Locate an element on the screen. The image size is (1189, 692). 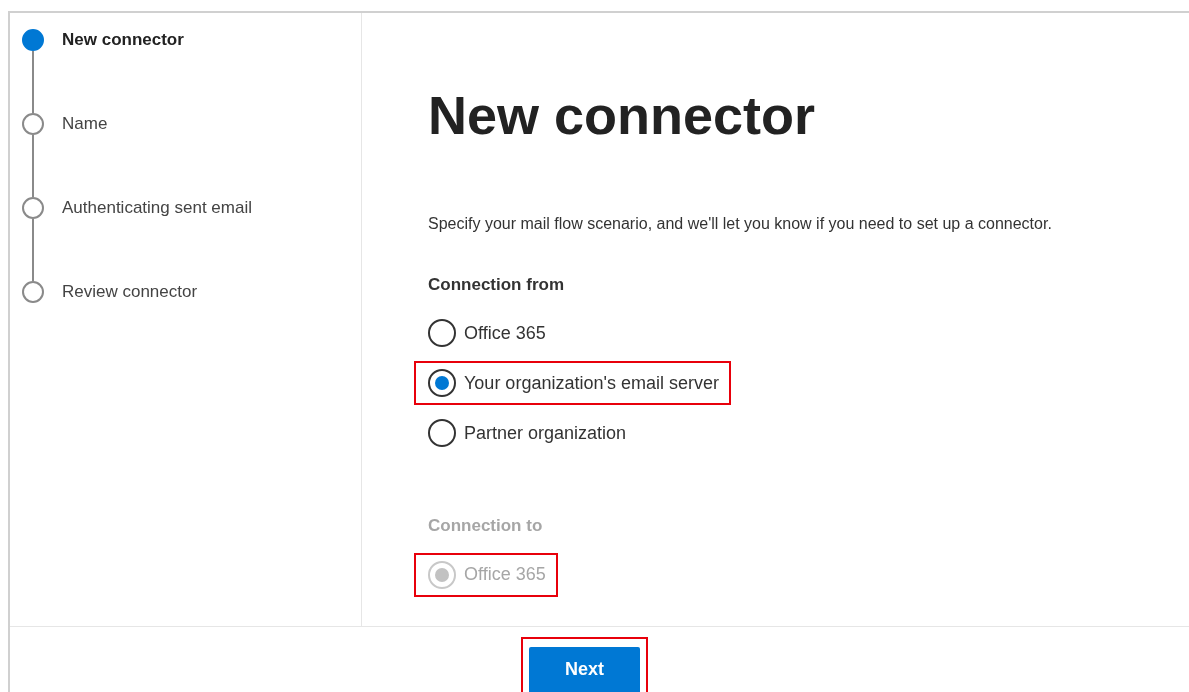
step-label: Authenticating sent email is located at coordinates (157, 208).